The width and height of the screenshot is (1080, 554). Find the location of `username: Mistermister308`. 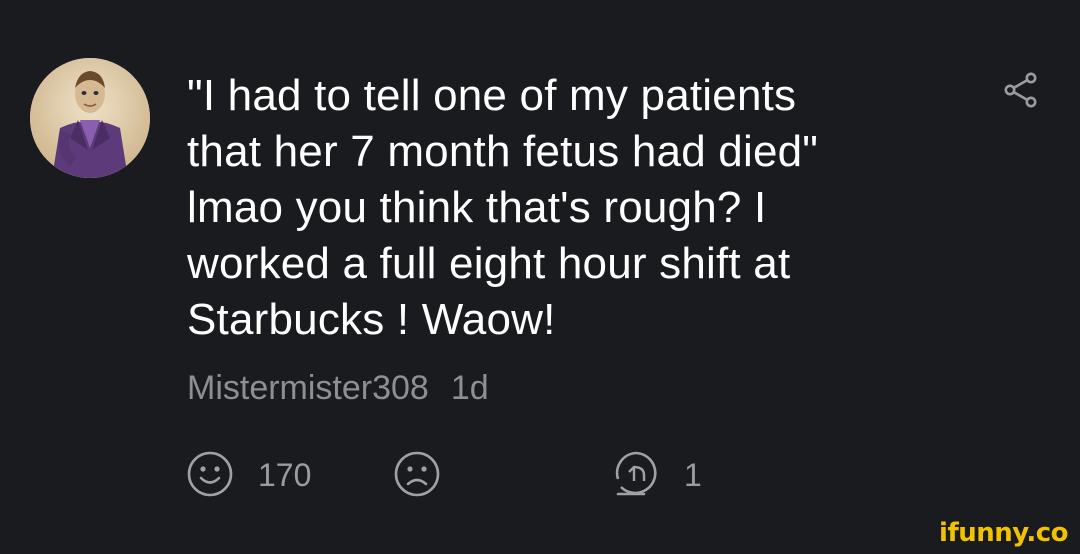

username: Mistermister308 is located at coordinates (308, 388).